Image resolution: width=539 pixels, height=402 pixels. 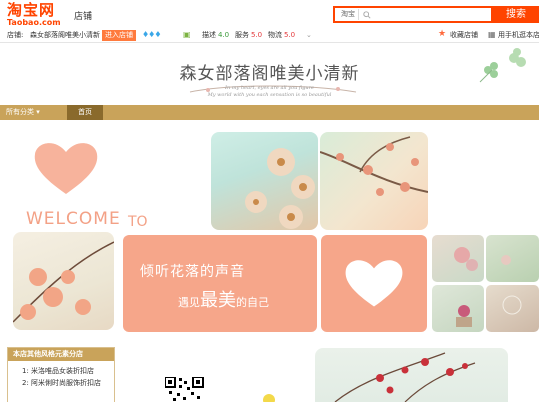 I want to click on sister-shop-link-2: 2: 阿米俐时尚服饰折扣店, so click(x=61, y=383).